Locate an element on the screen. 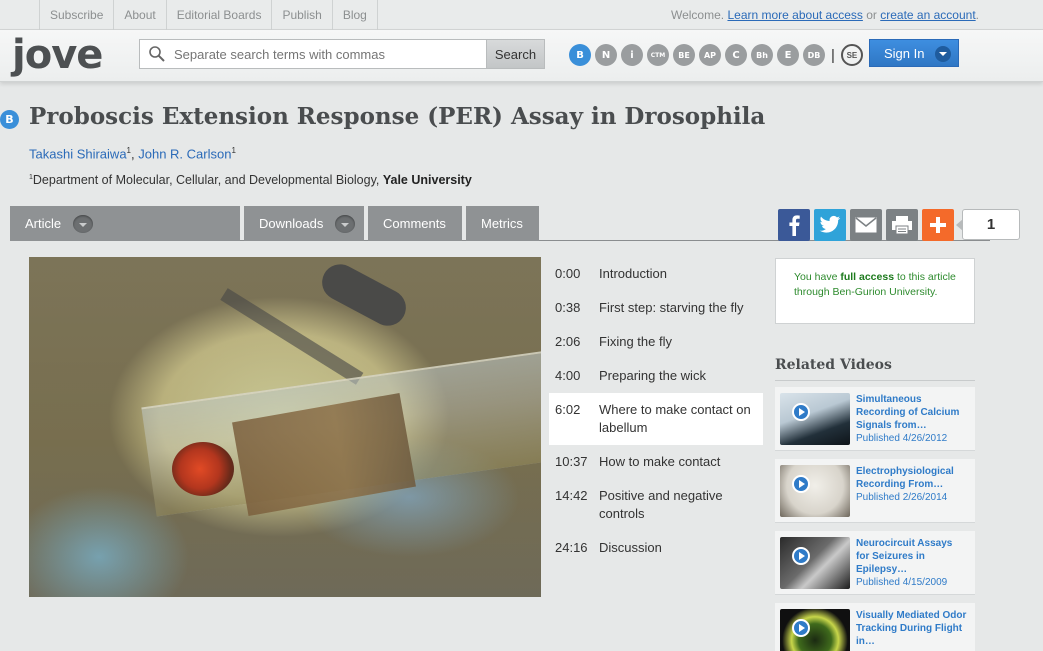 Image resolution: width=1043 pixels, height=651 pixels. share-count: 1 is located at coordinates (988, 224).